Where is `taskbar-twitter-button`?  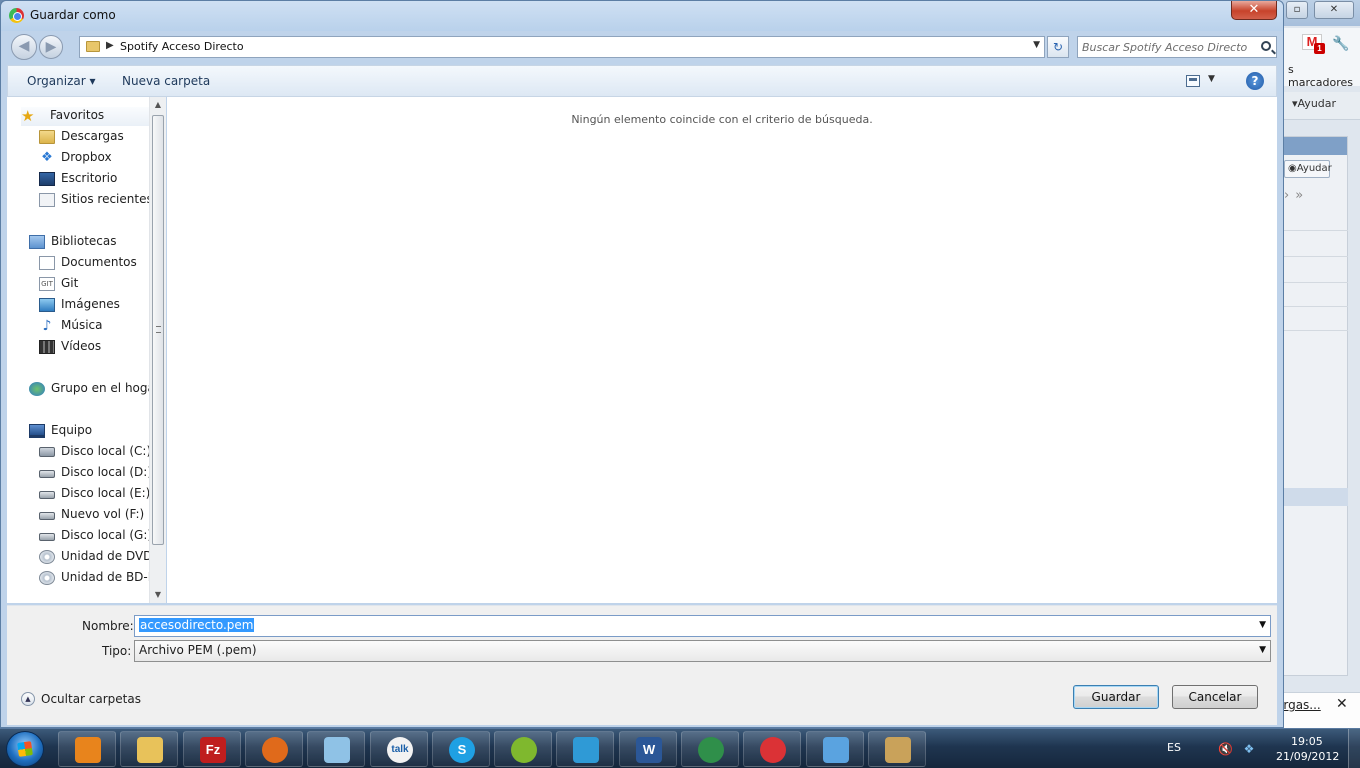
taskbar-twitter-button is located at coordinates (585, 749).